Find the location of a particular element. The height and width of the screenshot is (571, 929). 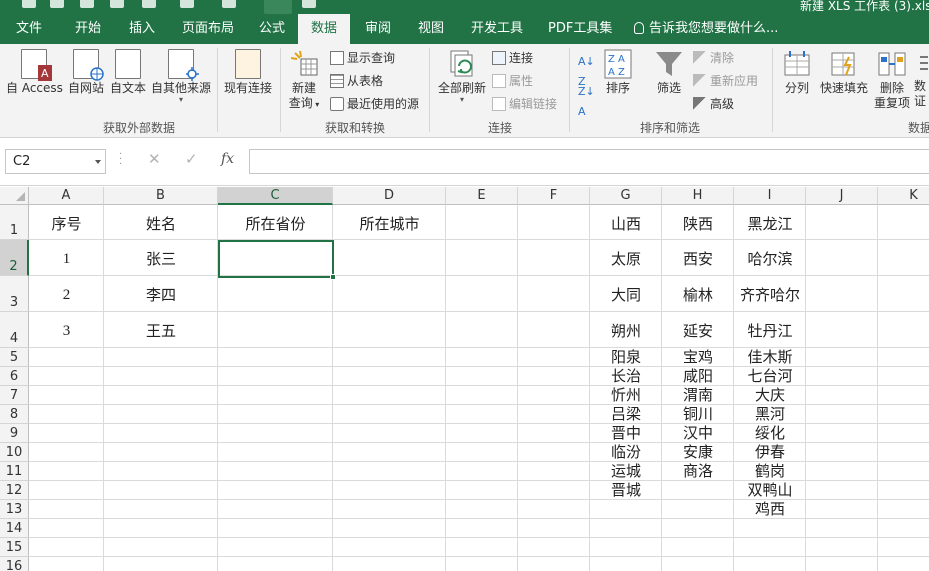

name-cell: 王五 is located at coordinates (161, 331).